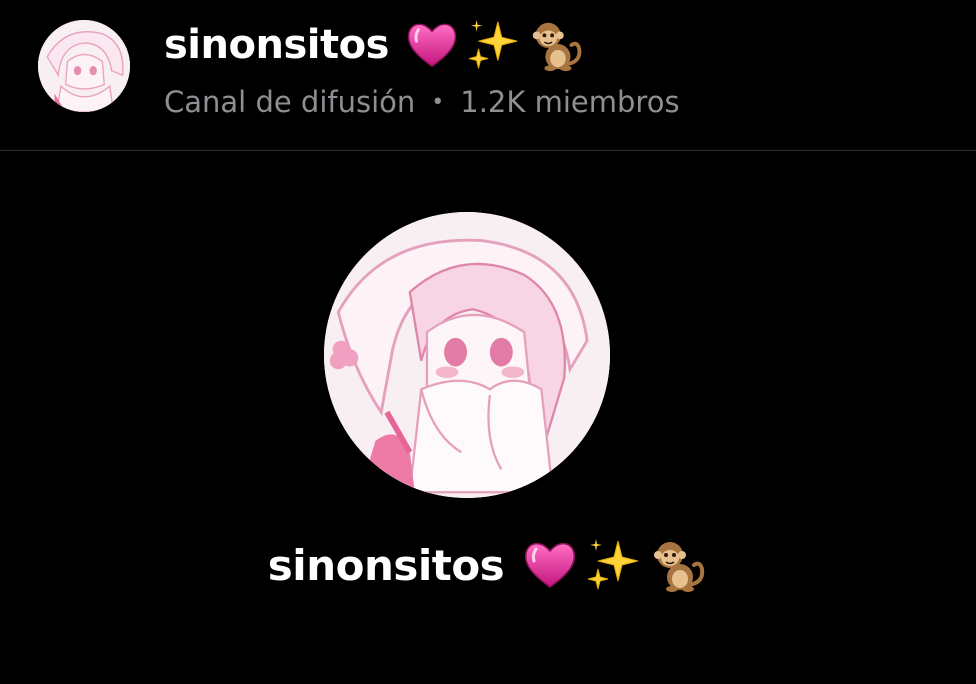  What do you see at coordinates (488, 150) in the screenshot?
I see `header-divider` at bounding box center [488, 150].